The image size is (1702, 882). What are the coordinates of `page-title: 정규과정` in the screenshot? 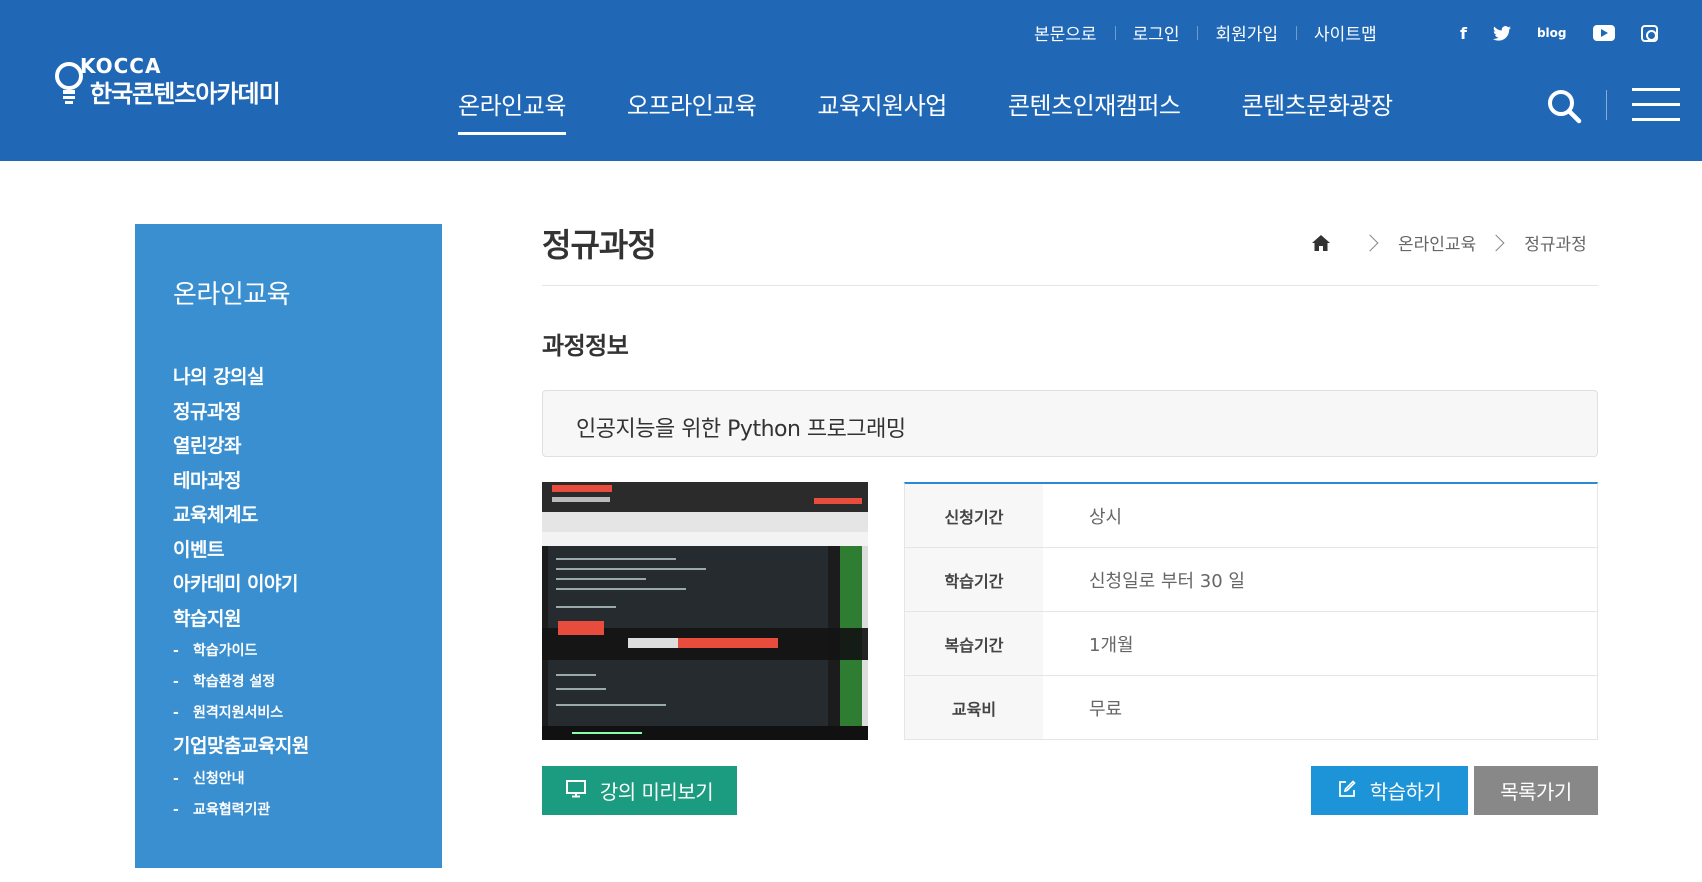 It's located at (599, 245).